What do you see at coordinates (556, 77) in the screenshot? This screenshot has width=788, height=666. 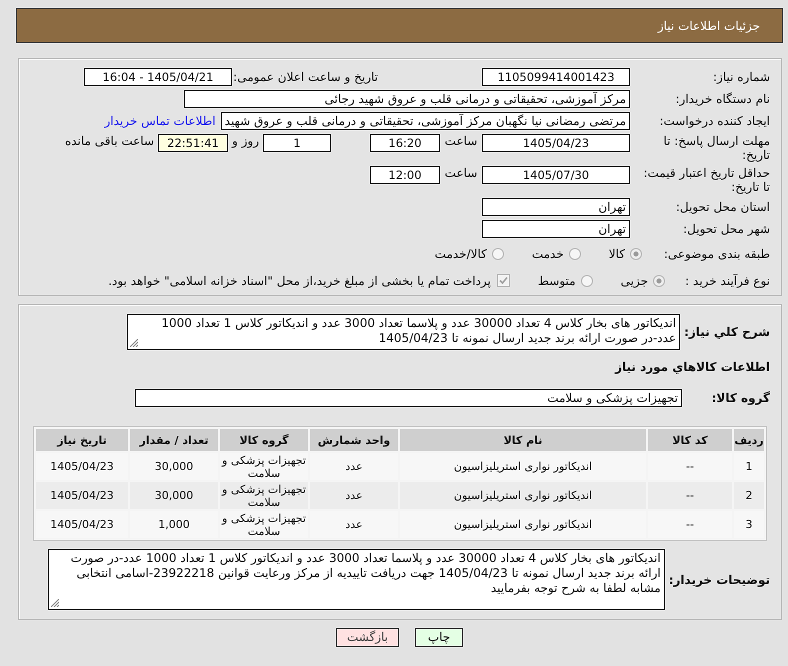 I see `need-number-field: 1105099414001423` at bounding box center [556, 77].